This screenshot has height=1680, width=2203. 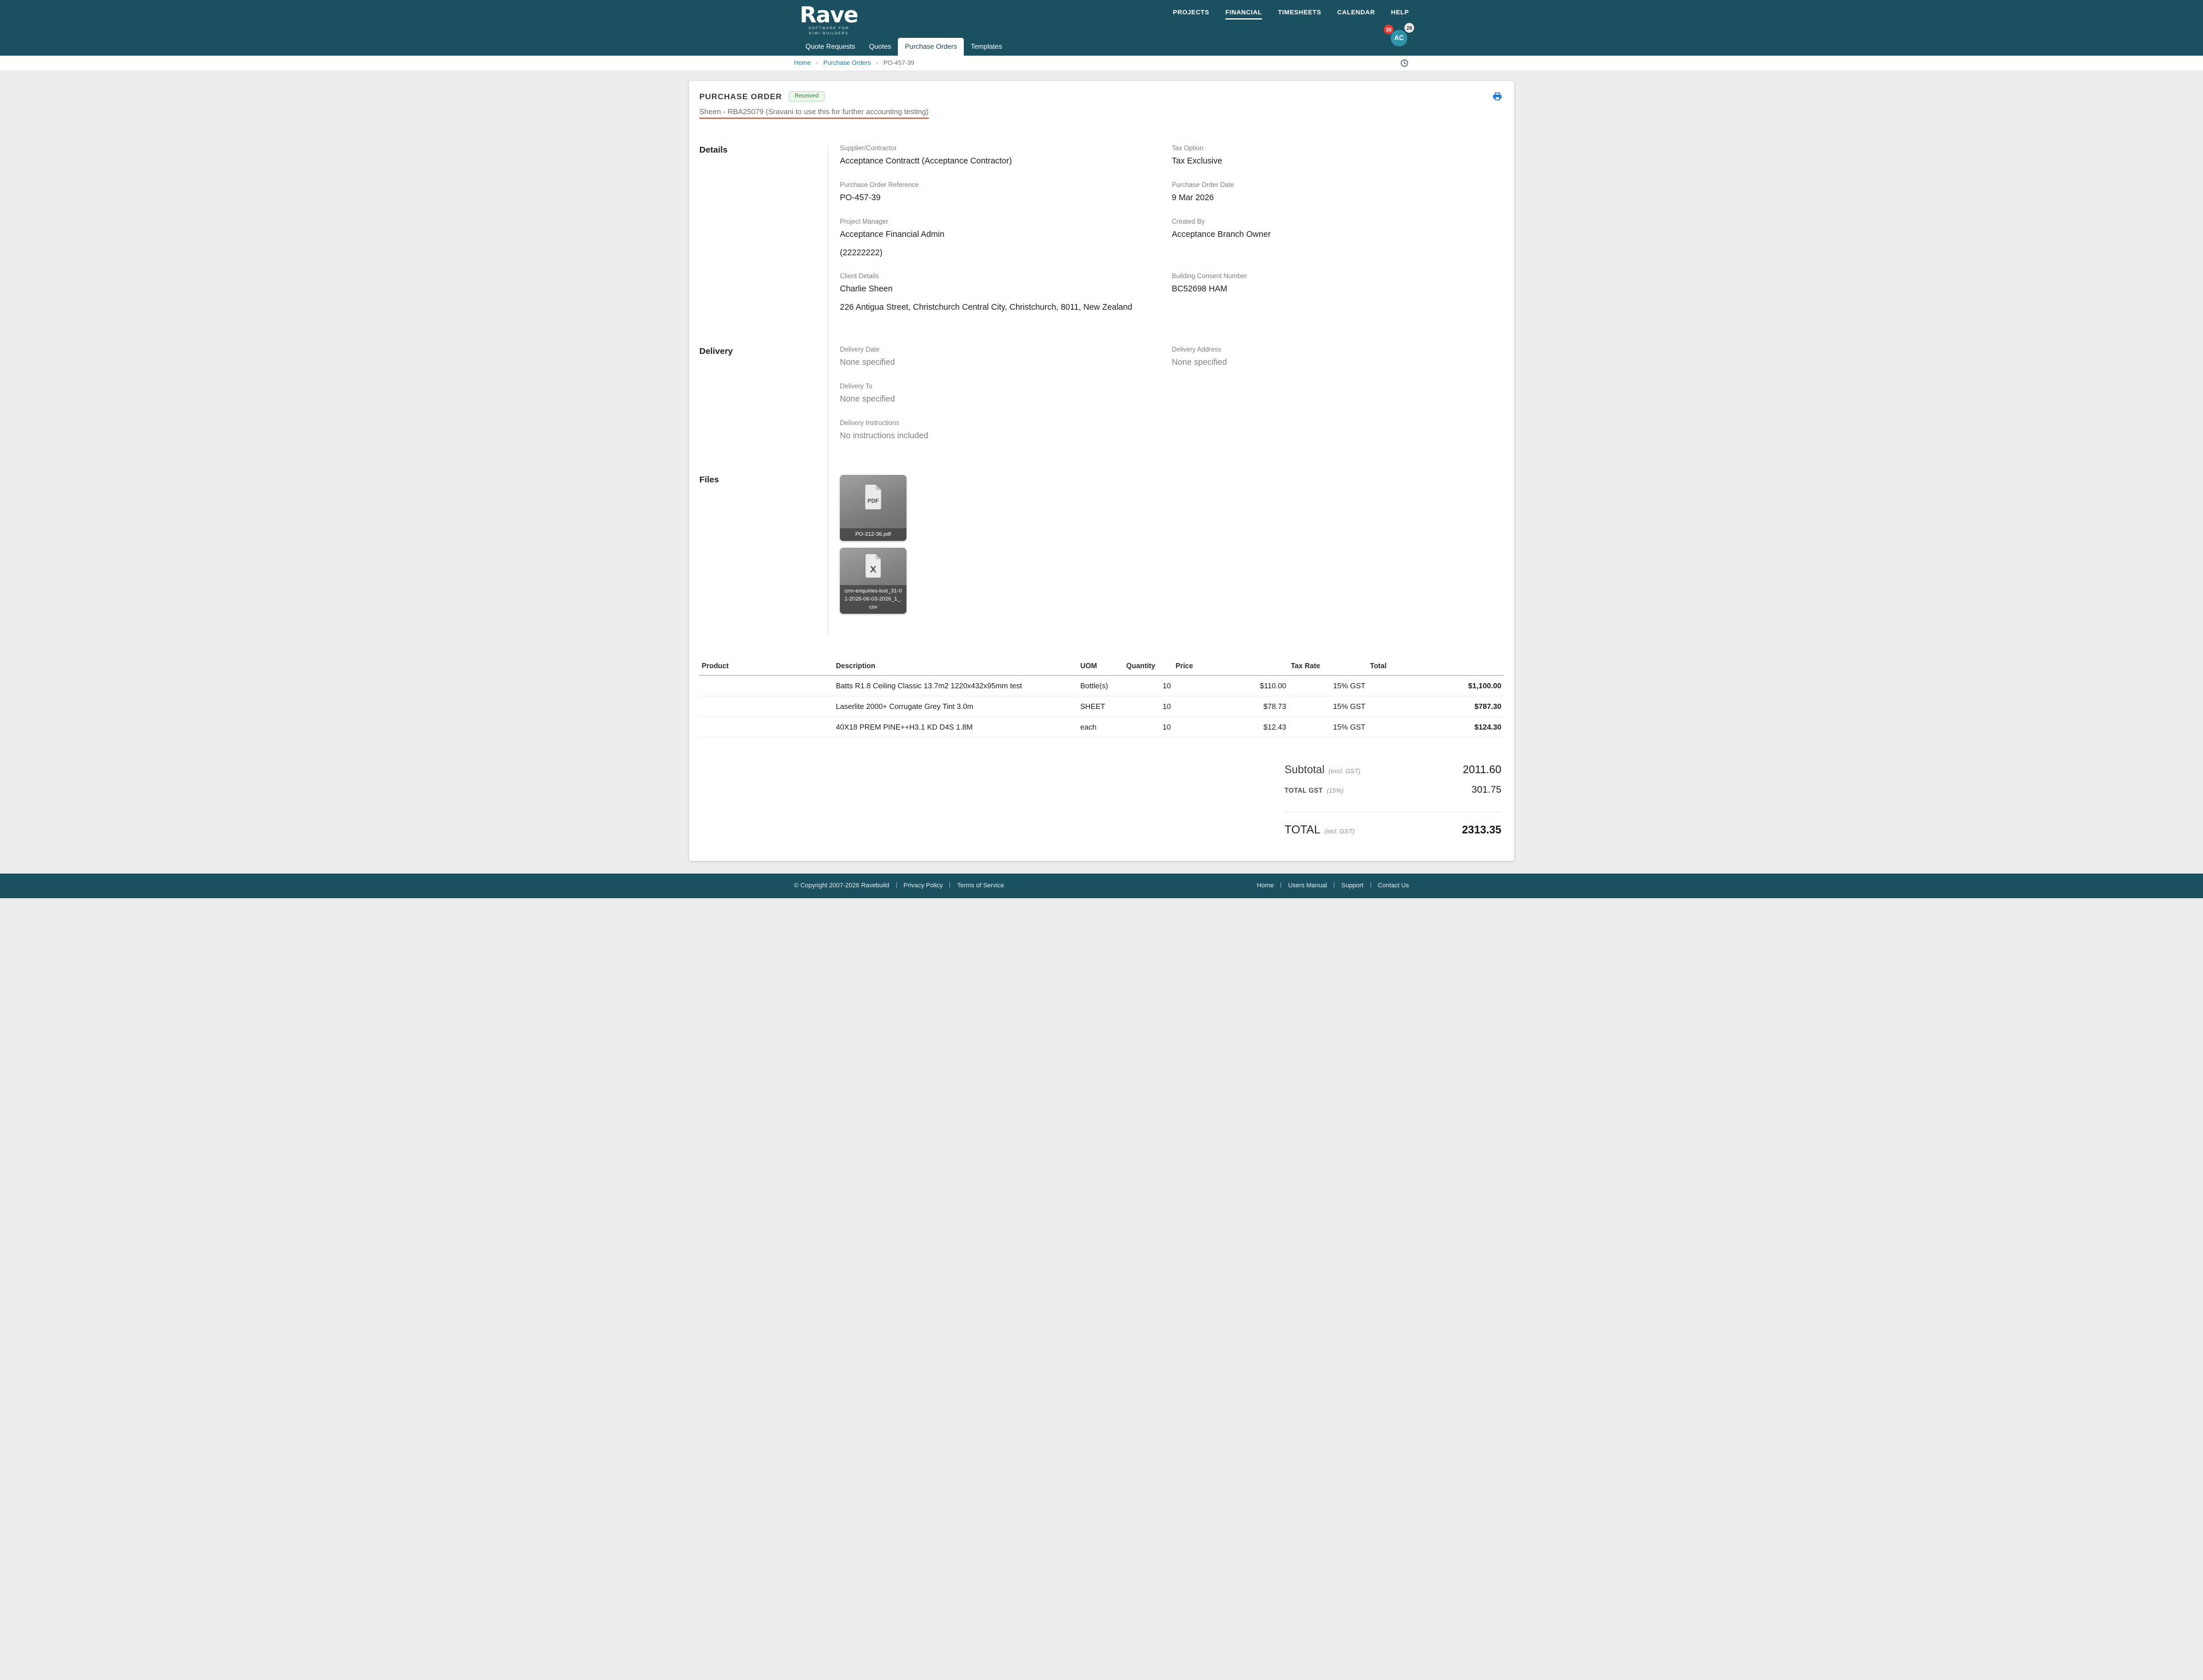 What do you see at coordinates (956, 668) in the screenshot?
I see `col-description: Description` at bounding box center [956, 668].